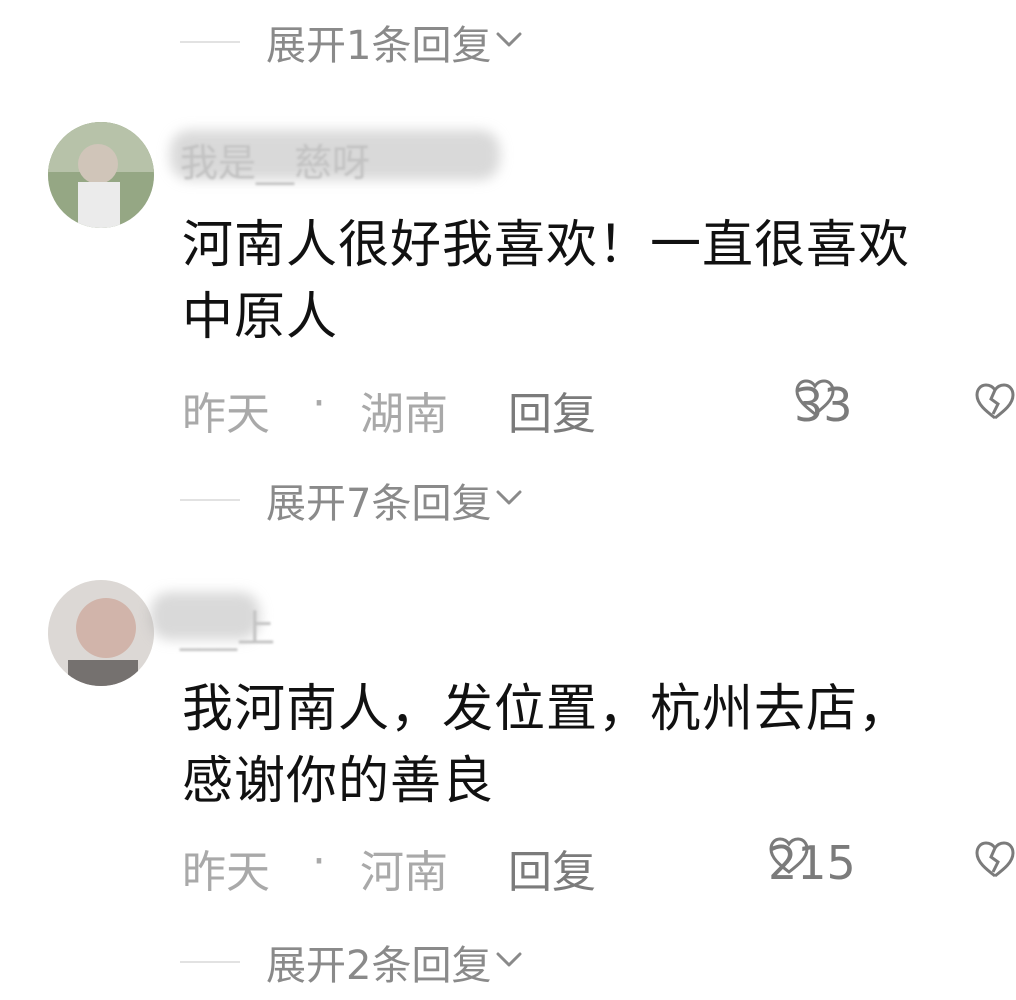  I want to click on username: 我是__慈呀, so click(275, 159).